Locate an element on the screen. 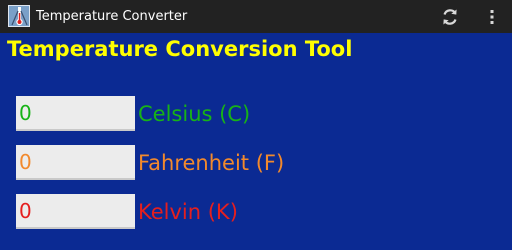  overflow-menu-button is located at coordinates (492, 17).